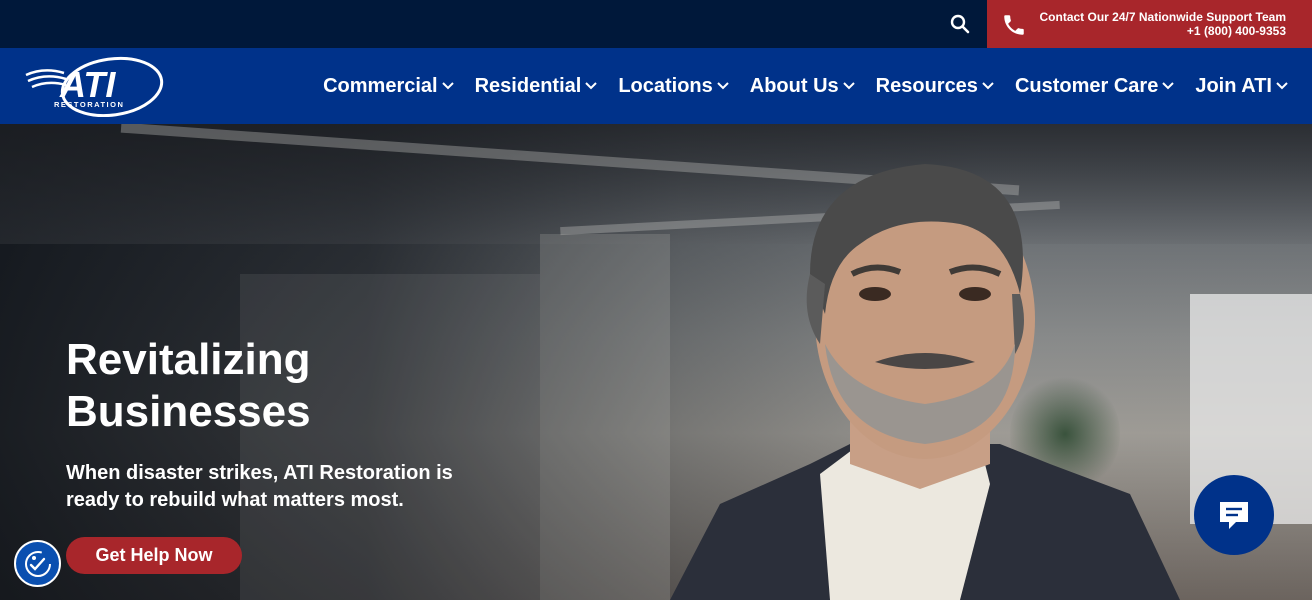 This screenshot has width=1312, height=600. Describe the element at coordinates (528, 85) in the screenshot. I see `nav-item-label: Residential` at that location.